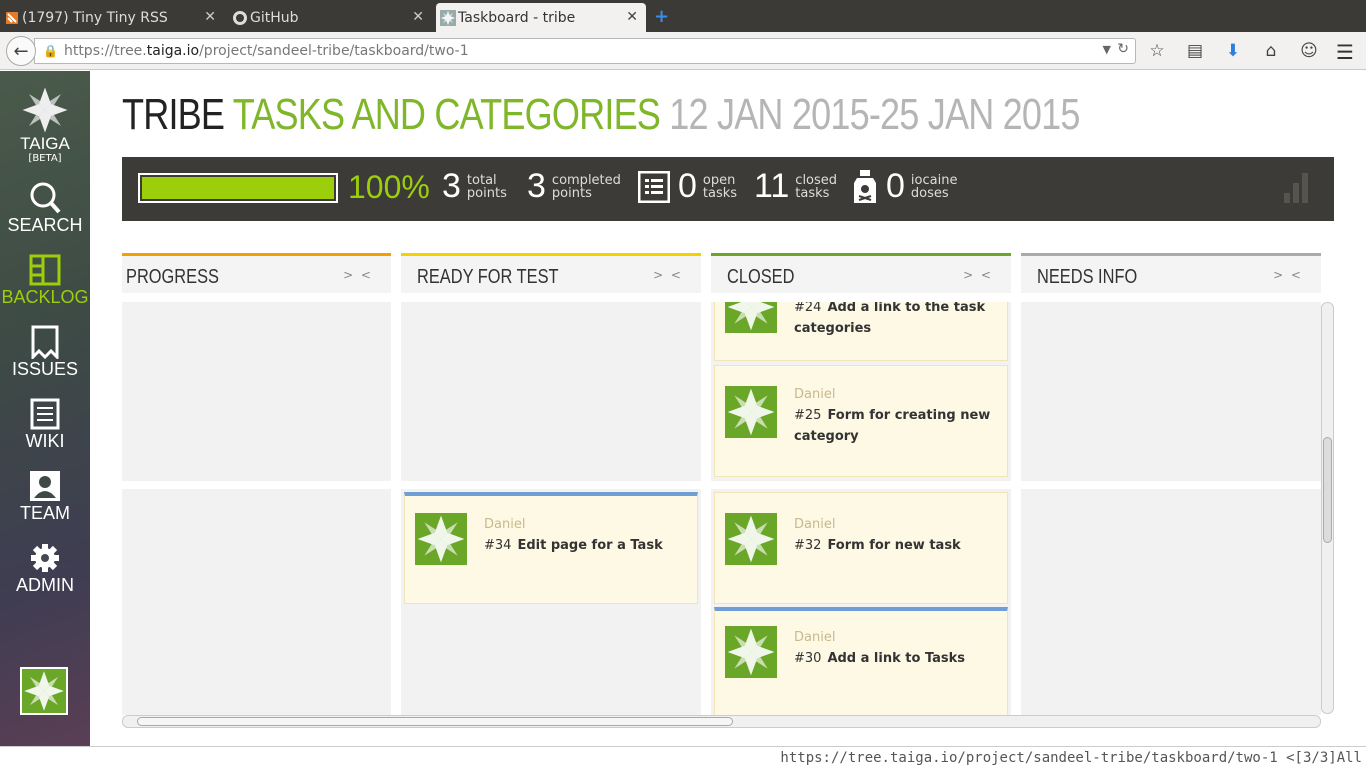  I want to click on search-icon, so click(45, 198).